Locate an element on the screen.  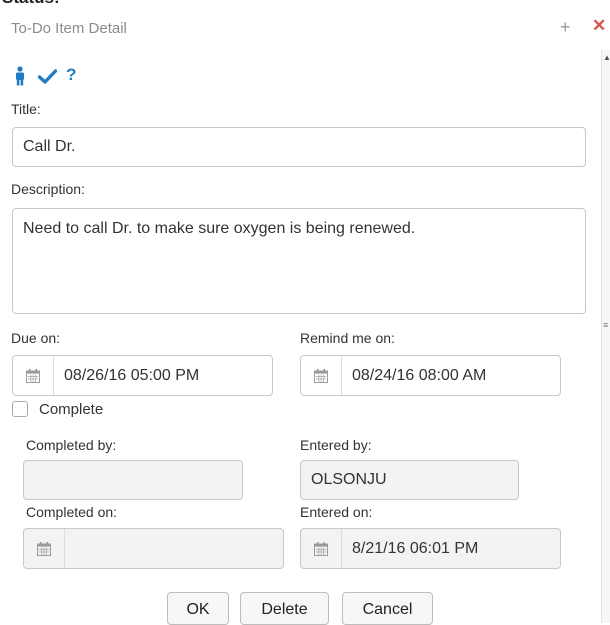
description-label: Description: is located at coordinates (48, 189).